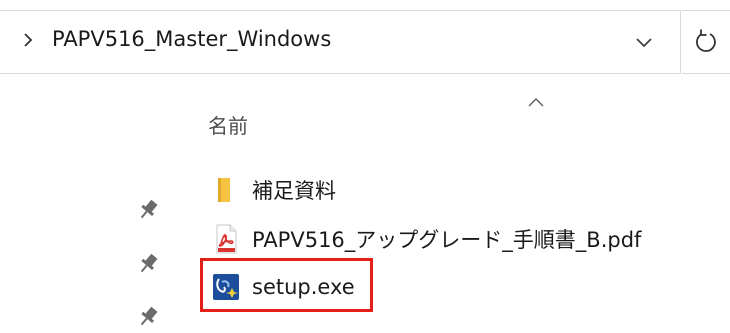  What do you see at coordinates (28, 40) in the screenshot?
I see `breadcrumb-chevron-right-icon` at bounding box center [28, 40].